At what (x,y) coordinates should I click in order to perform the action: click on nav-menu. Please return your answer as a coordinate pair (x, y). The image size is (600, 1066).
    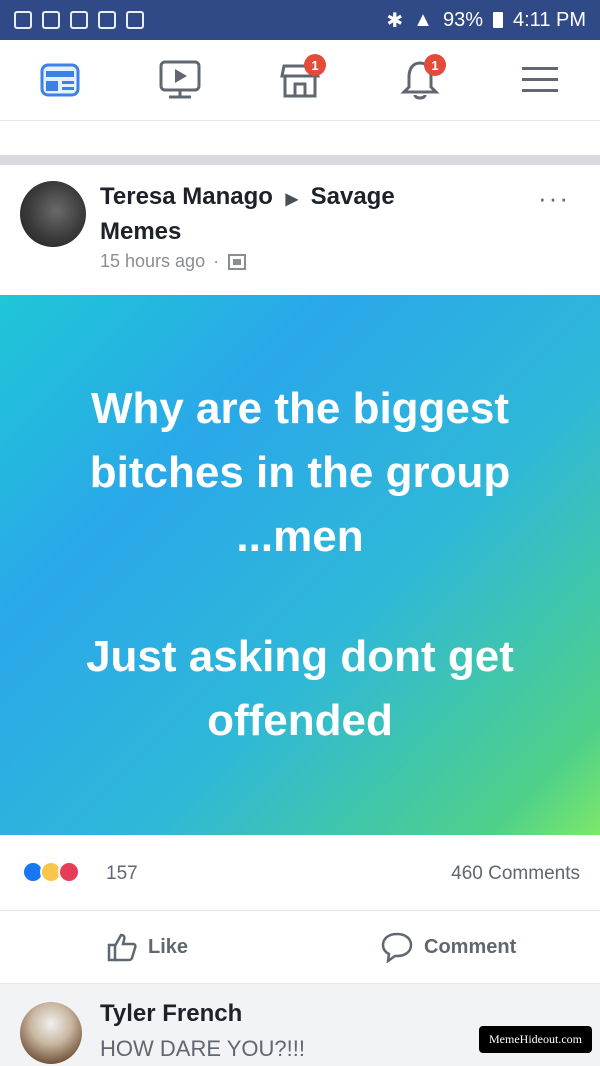
    Looking at the image, I should click on (540, 80).